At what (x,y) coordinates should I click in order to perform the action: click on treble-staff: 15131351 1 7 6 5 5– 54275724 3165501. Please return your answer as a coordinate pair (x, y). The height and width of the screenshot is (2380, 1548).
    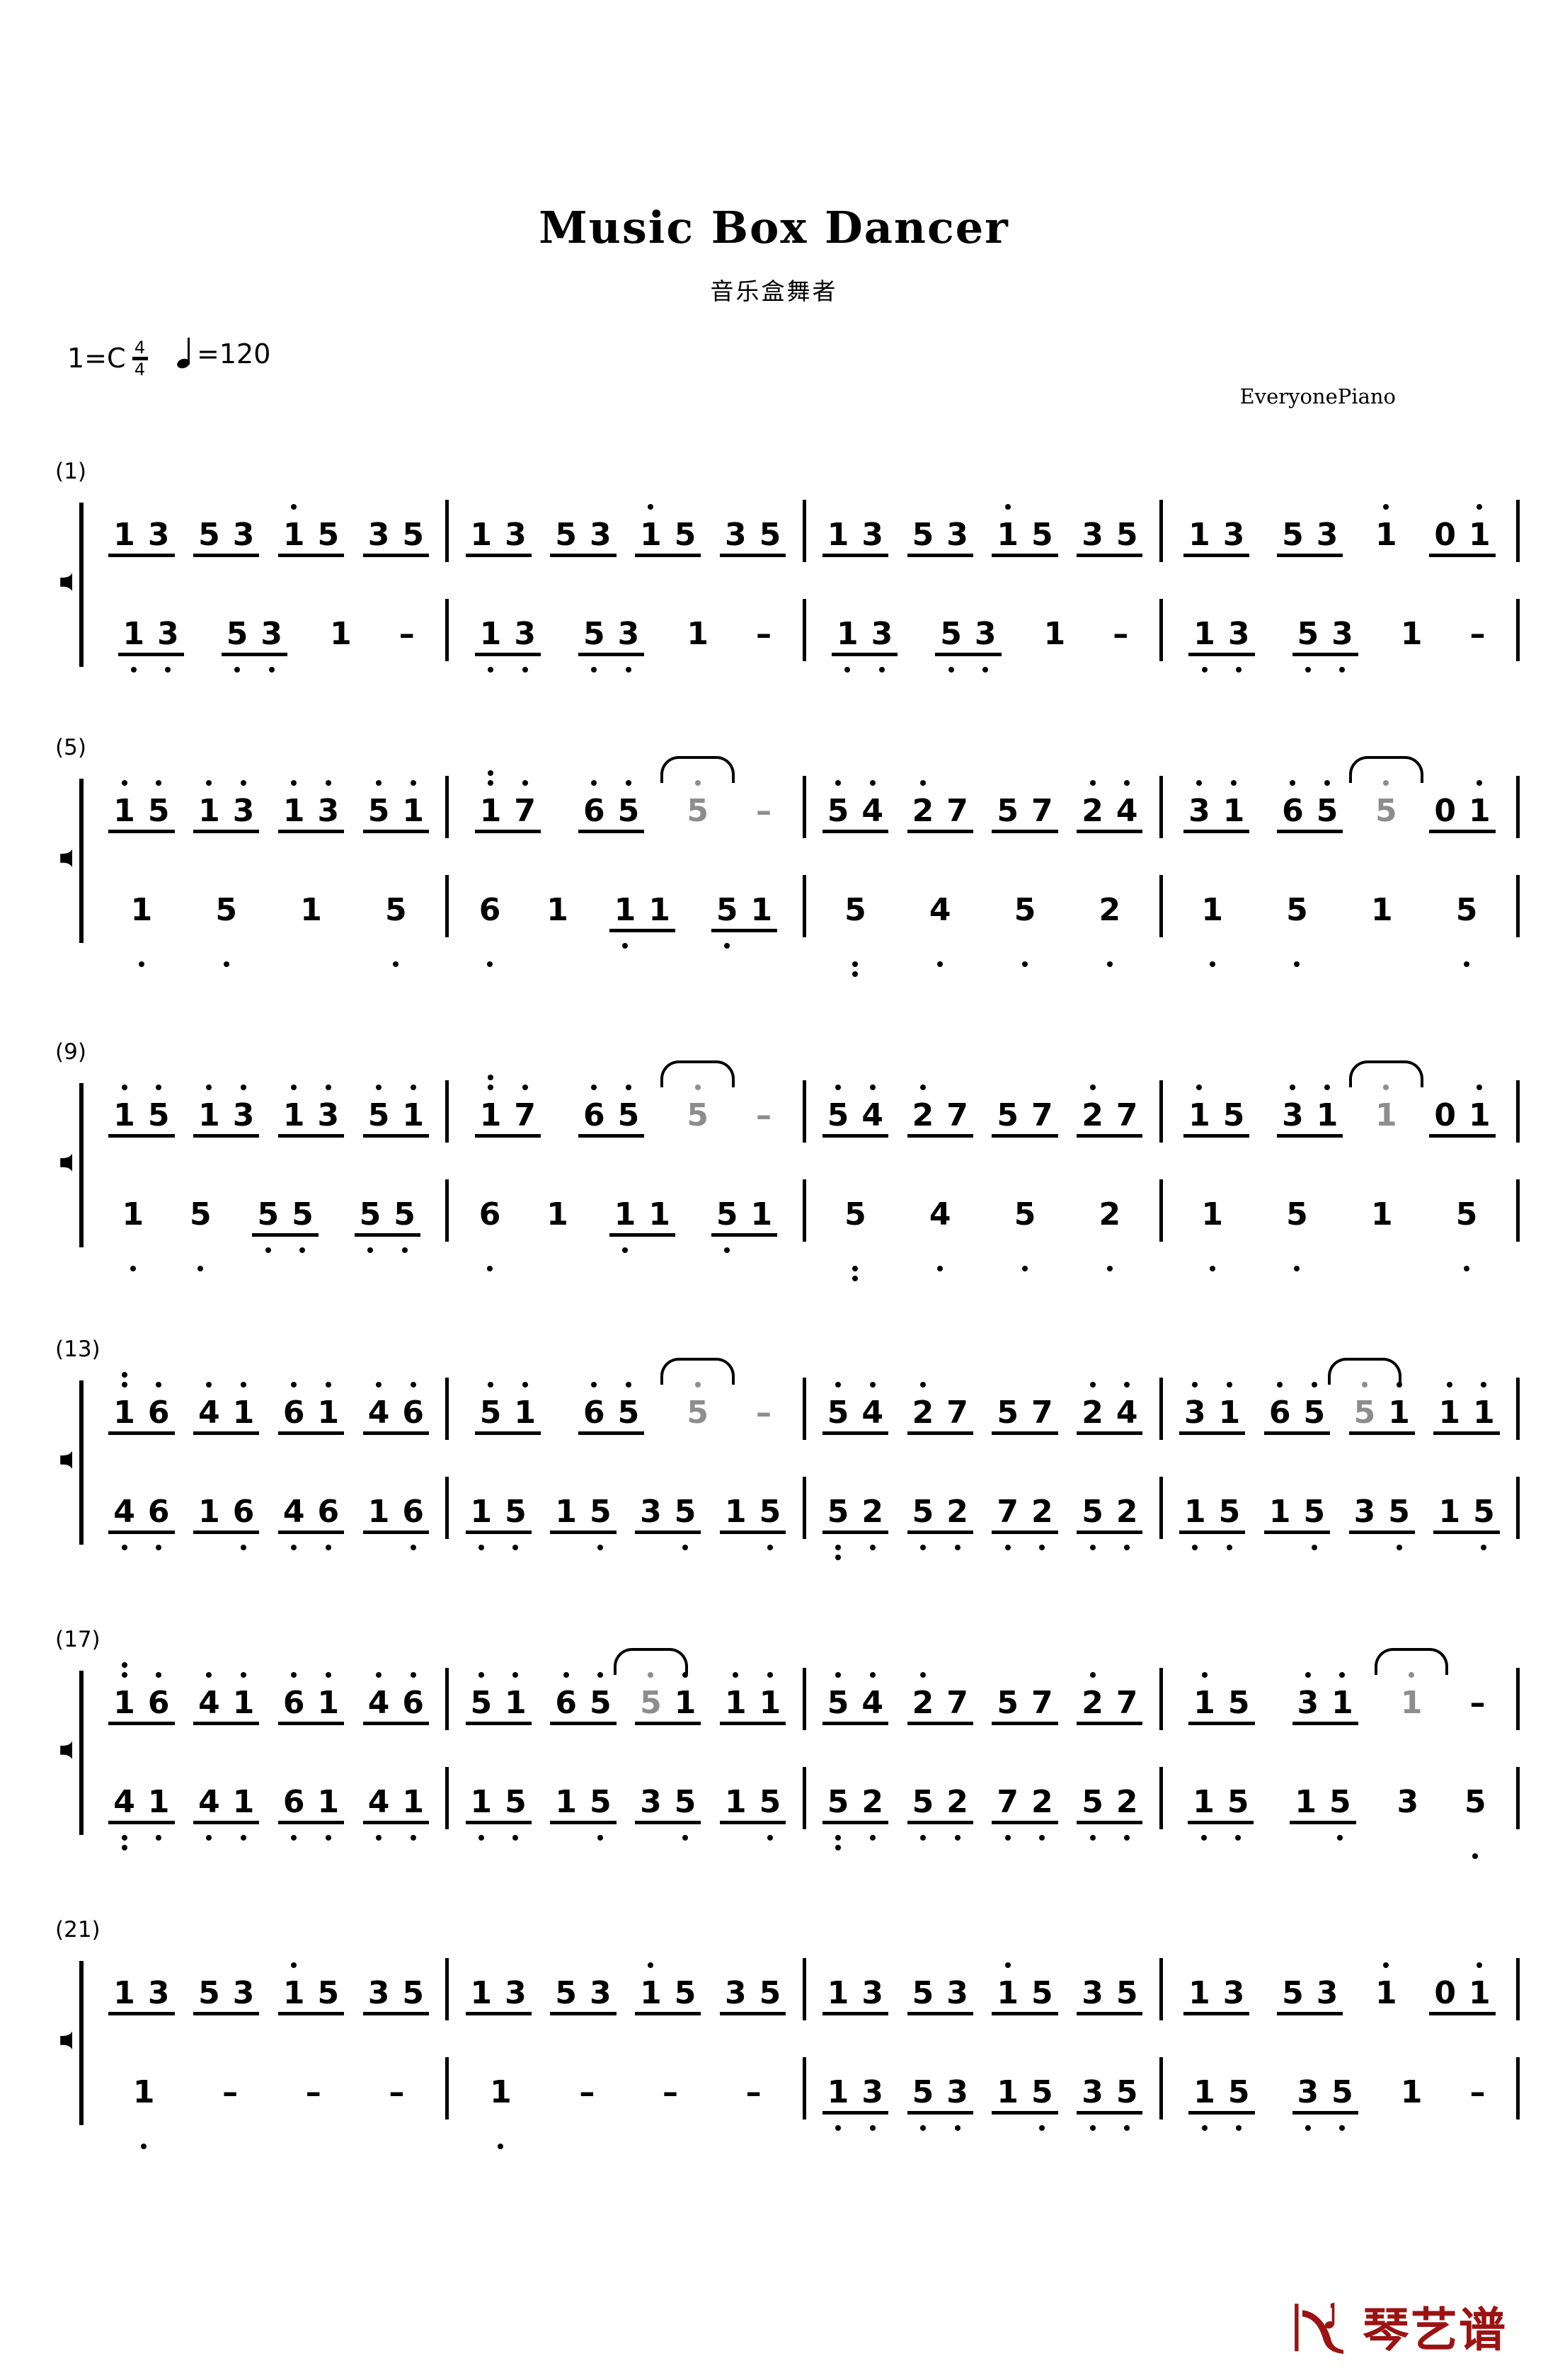
    Looking at the image, I should click on (806, 799).